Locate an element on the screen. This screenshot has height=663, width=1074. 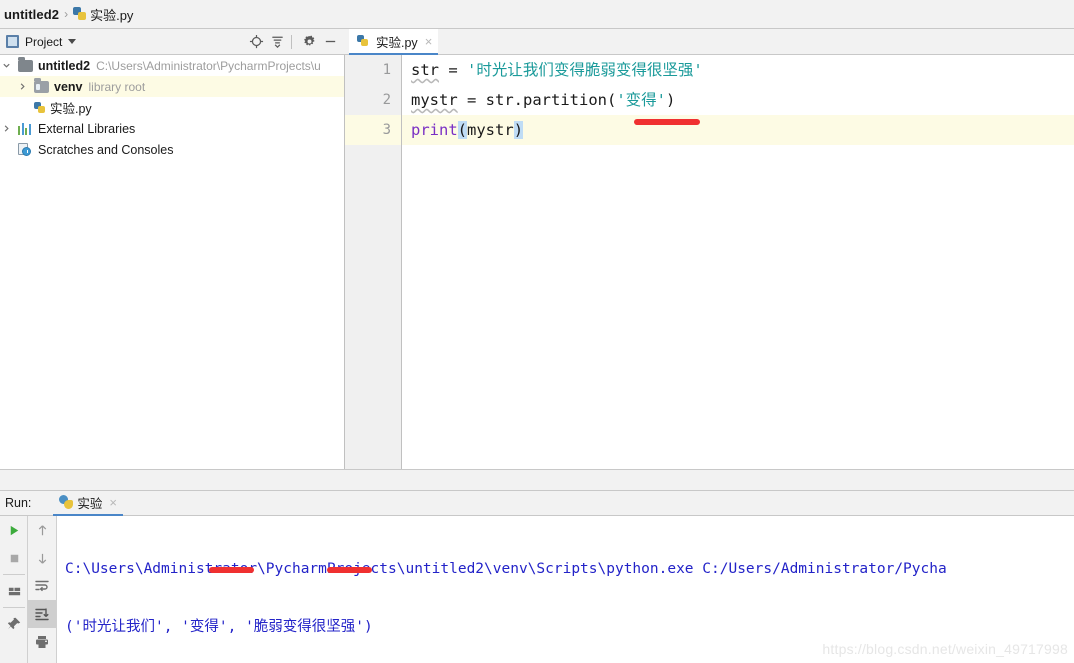
tree-detail: library root is located at coordinates (117, 86).